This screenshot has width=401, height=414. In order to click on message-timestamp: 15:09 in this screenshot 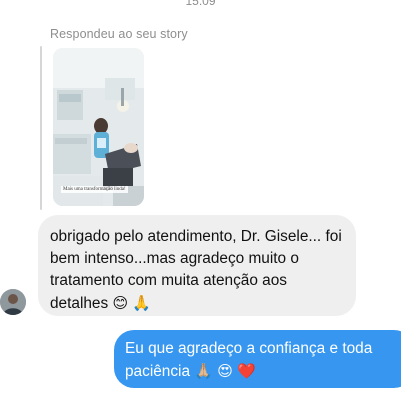, I will do `click(200, 4)`.